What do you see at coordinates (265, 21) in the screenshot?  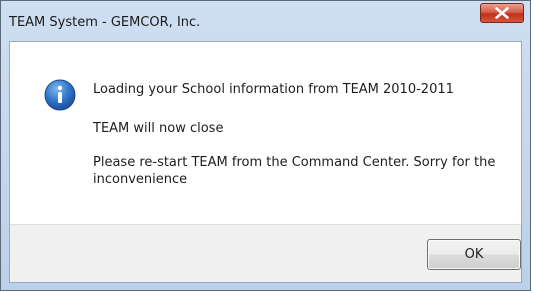 I see `title-bar: TEAM System - GEMCOR, Inc.` at bounding box center [265, 21].